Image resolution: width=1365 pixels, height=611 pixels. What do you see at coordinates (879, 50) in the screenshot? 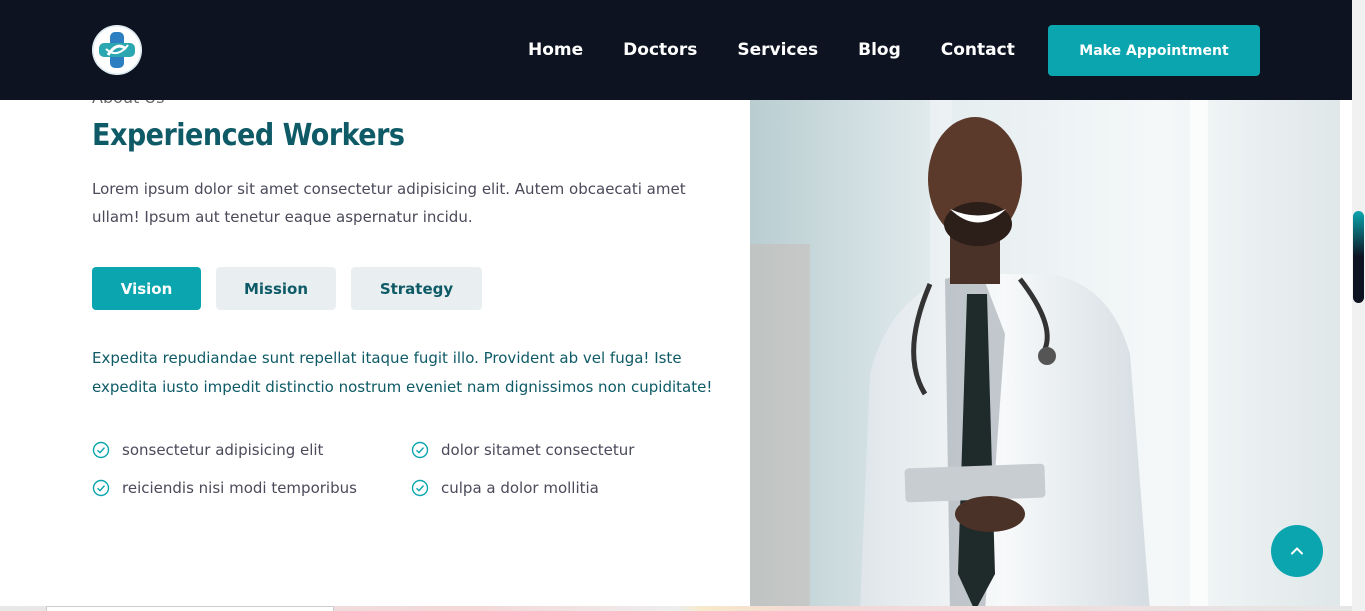
I see `nav-blog-link: Blog` at bounding box center [879, 50].